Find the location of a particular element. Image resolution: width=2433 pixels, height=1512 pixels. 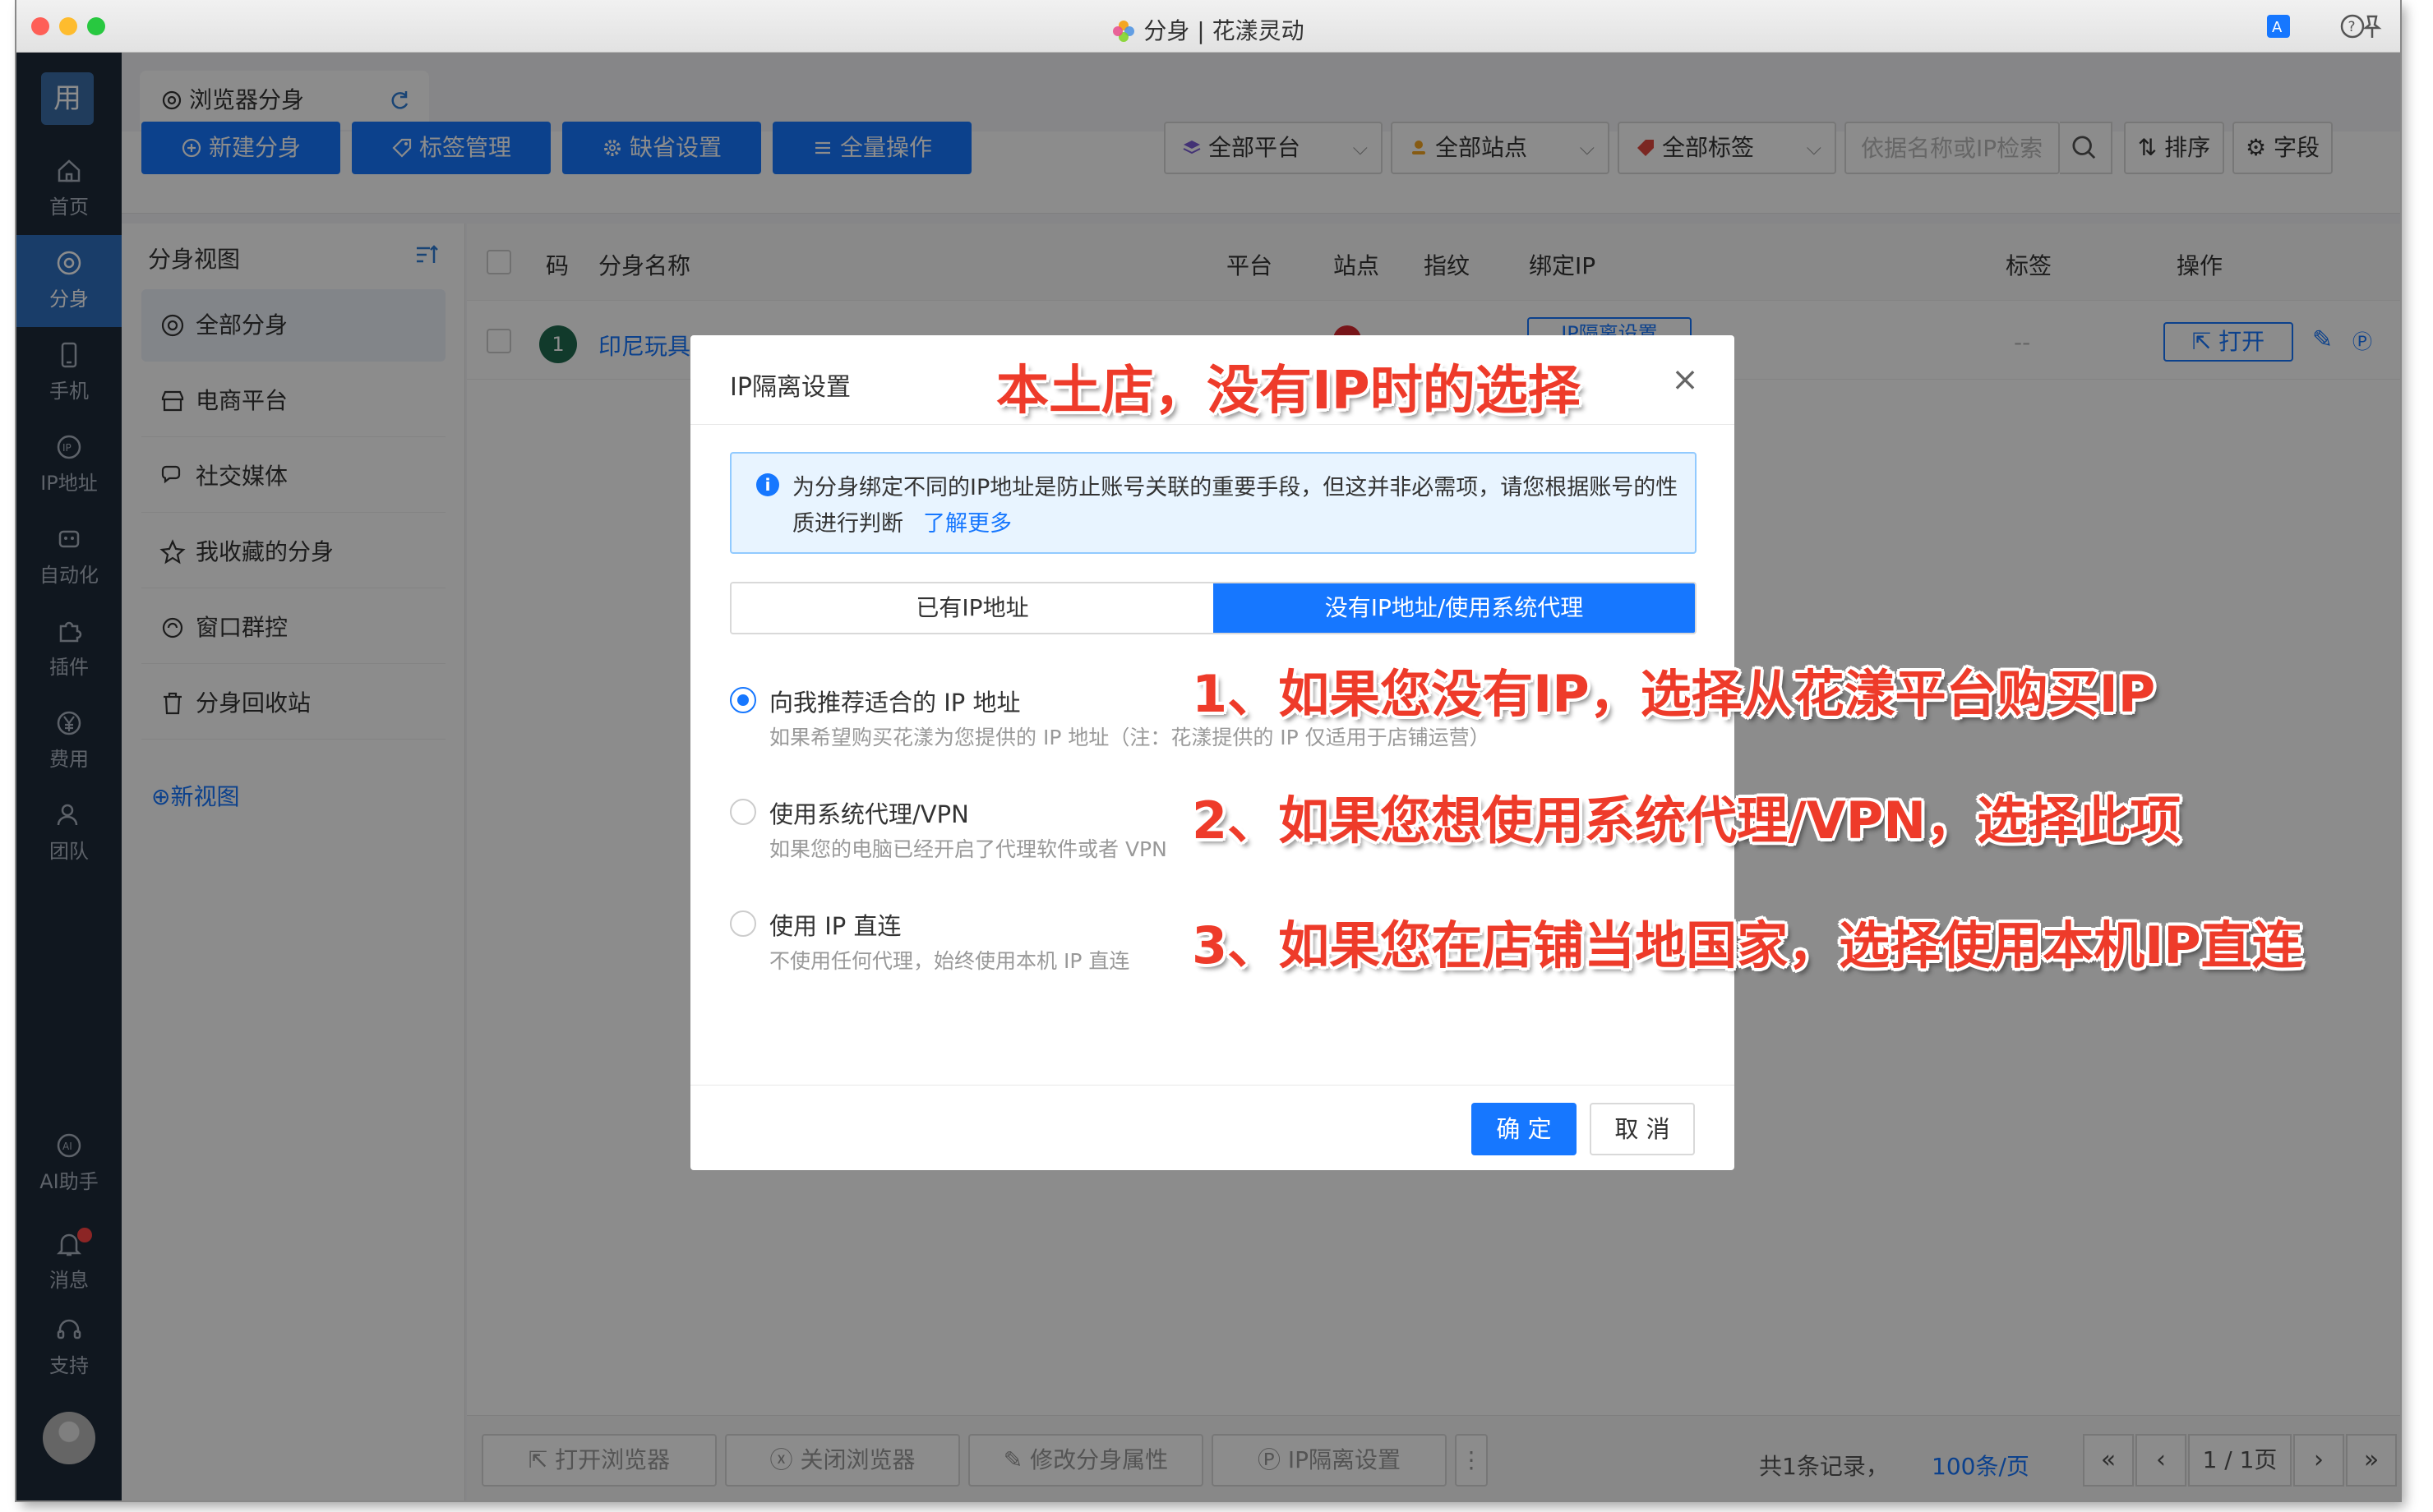

annotation-header: 本土店，没有IP时的选择 is located at coordinates (1288, 391).